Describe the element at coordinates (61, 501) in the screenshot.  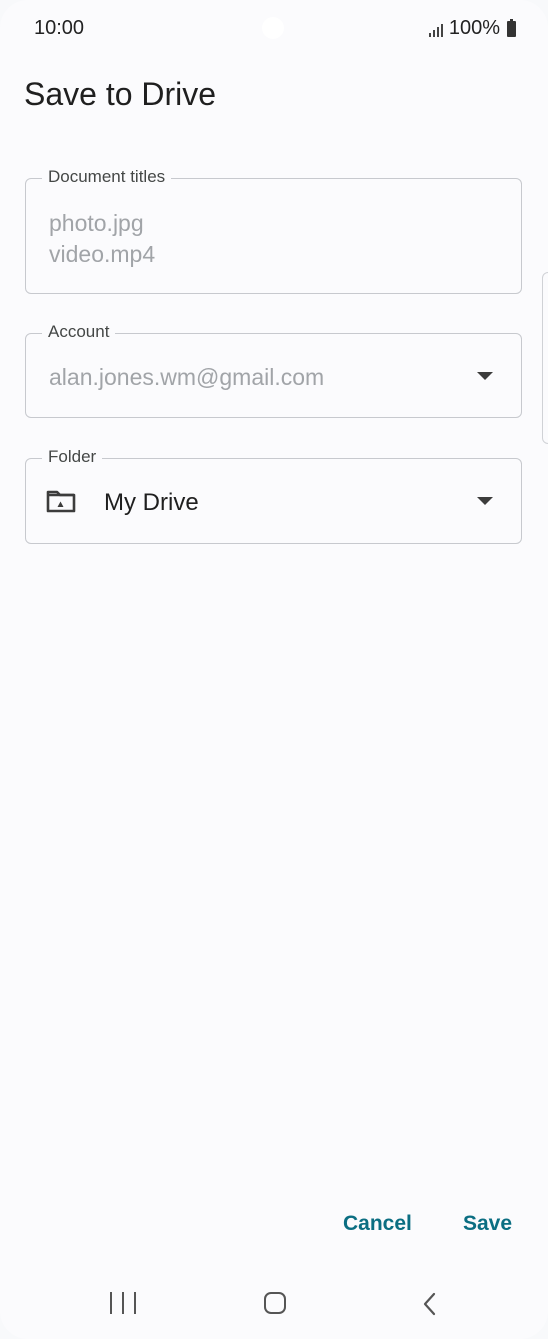
I see `drive-folder-icon` at that location.